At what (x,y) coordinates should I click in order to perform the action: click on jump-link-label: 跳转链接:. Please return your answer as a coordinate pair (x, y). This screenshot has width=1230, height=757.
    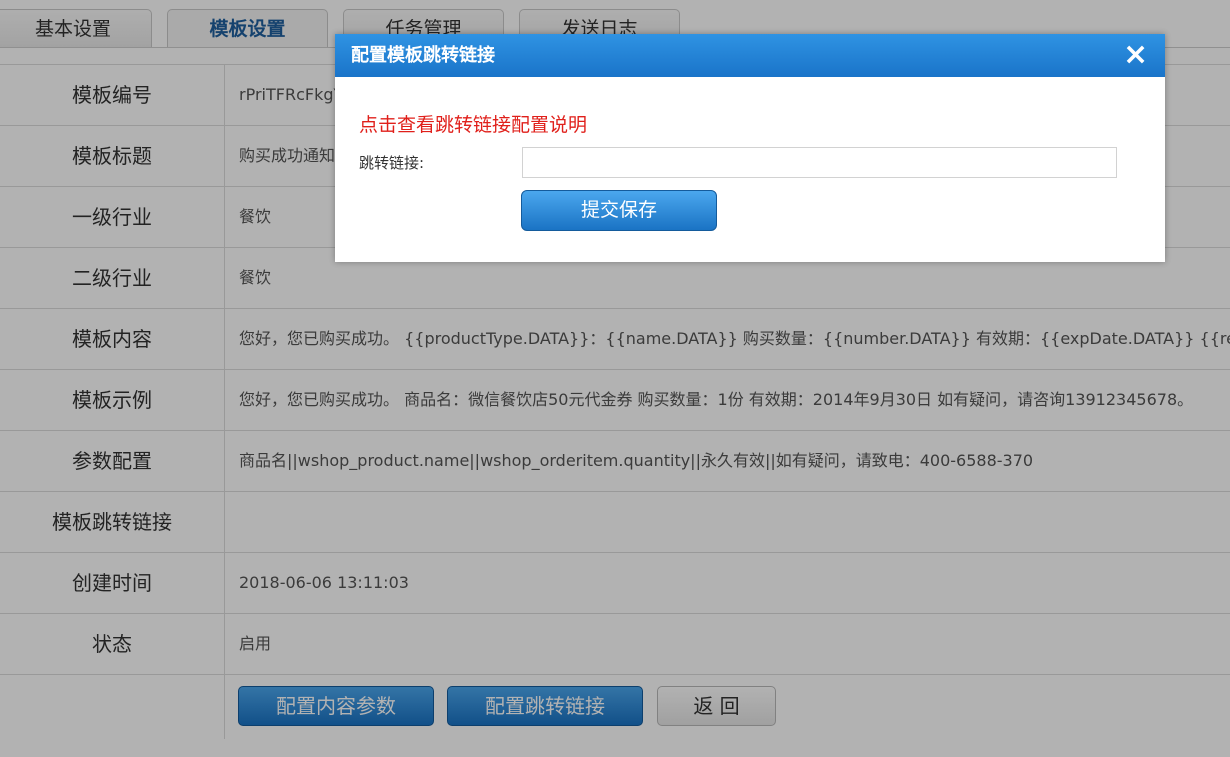
    Looking at the image, I should click on (392, 163).